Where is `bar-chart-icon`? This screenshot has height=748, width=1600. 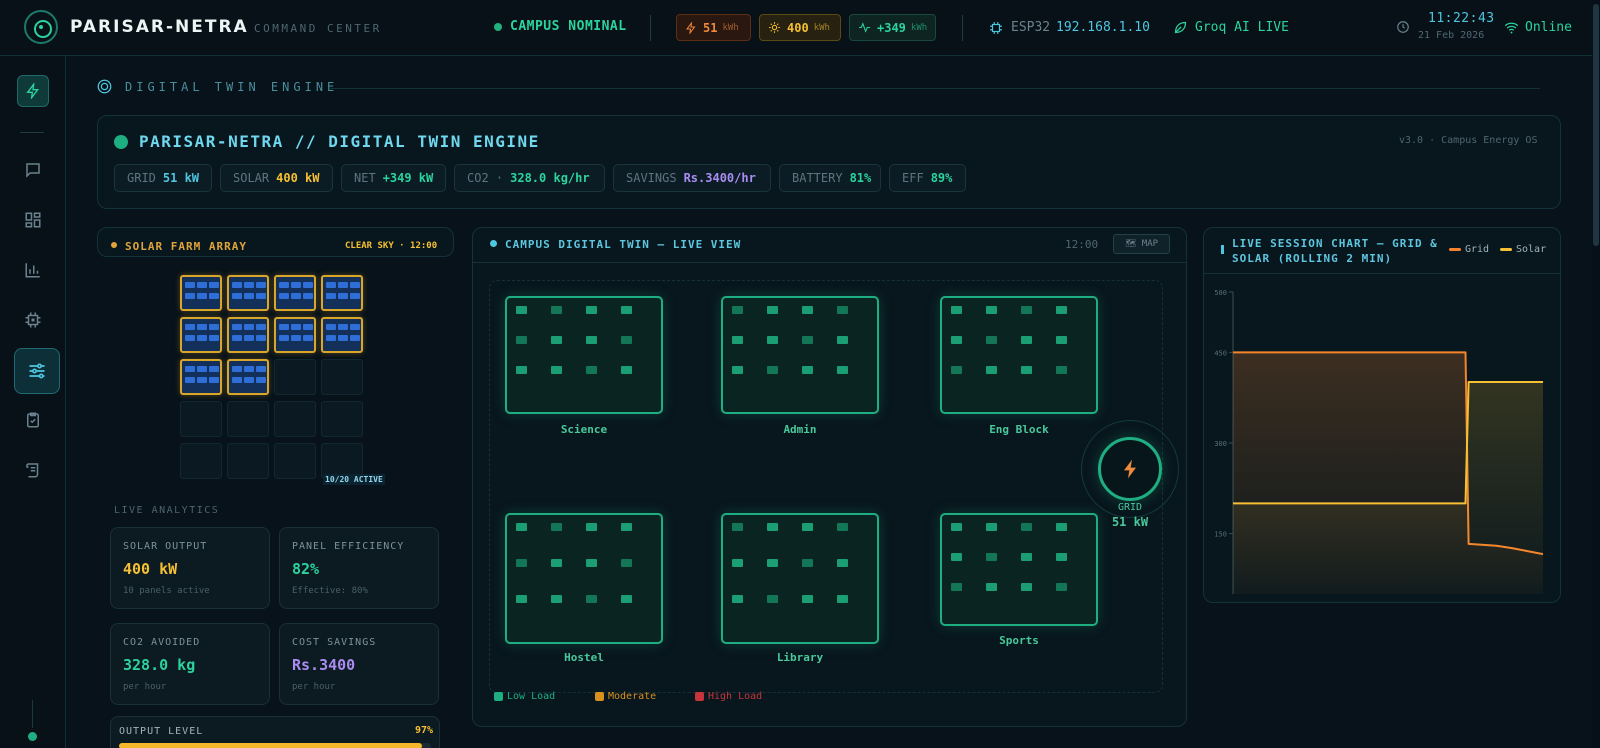 bar-chart-icon is located at coordinates (32, 270).